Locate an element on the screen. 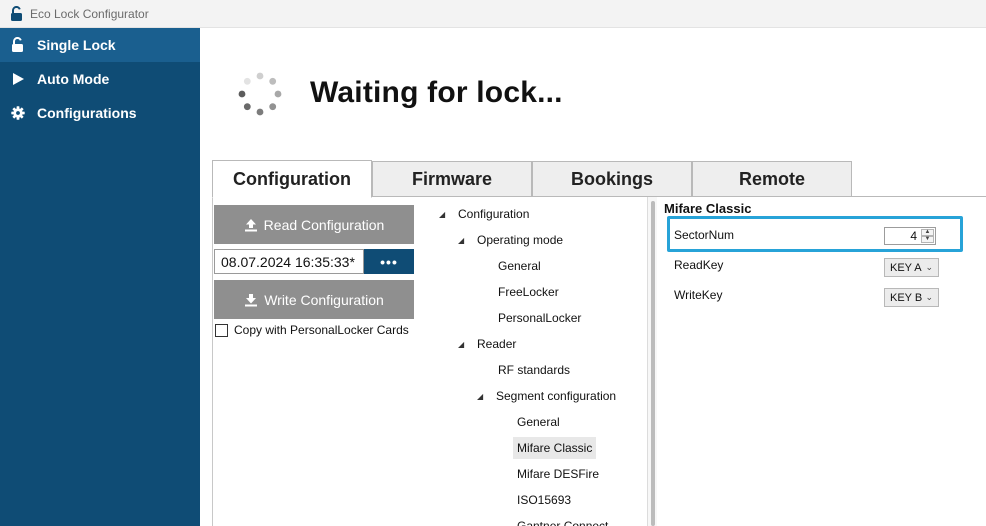 The image size is (986, 526). copy-personallocker-checkbox is located at coordinates (221, 330).